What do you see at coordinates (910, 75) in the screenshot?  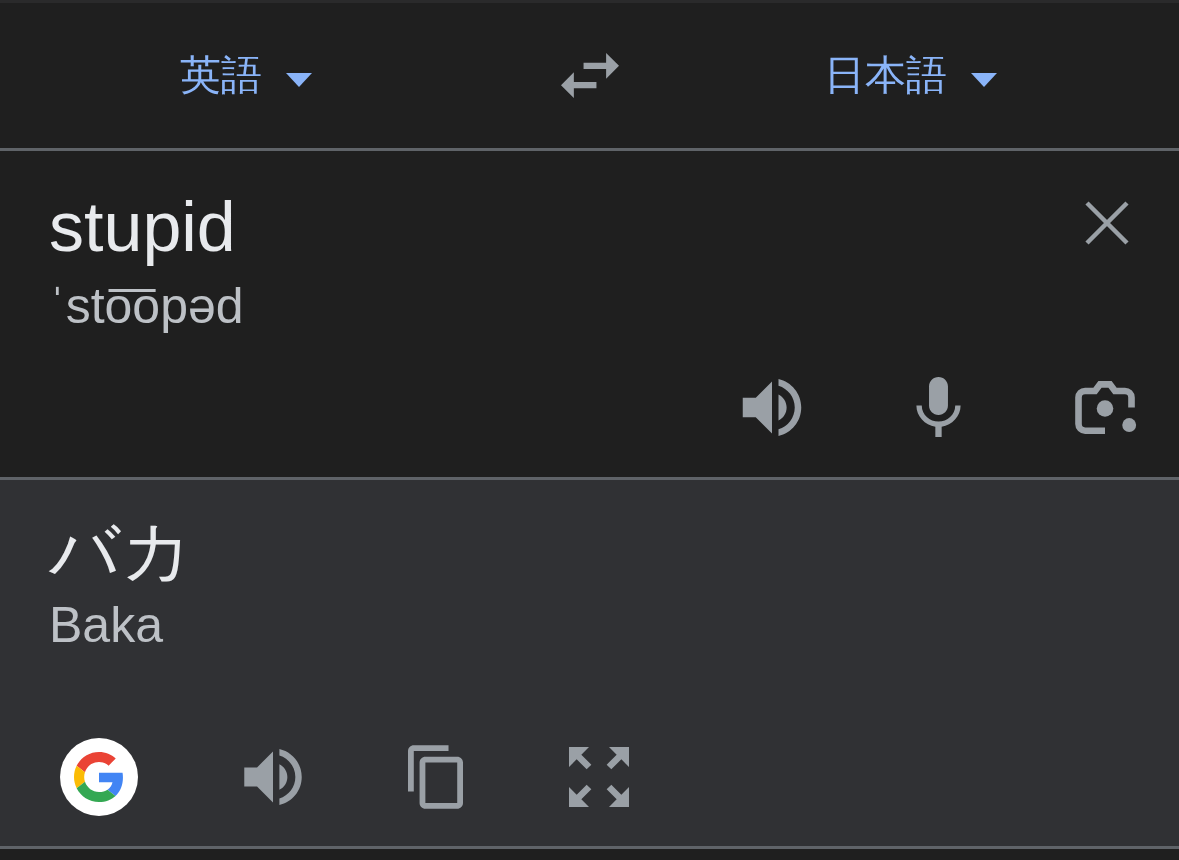 I see `target-language-button: 日本語` at bounding box center [910, 75].